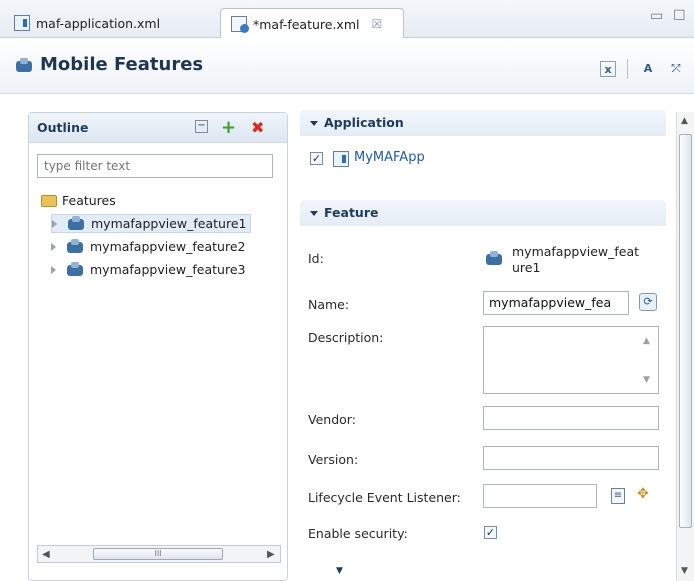 This screenshot has width=694, height=581. What do you see at coordinates (122, 64) in the screenshot?
I see `page-title: Mobile Features` at bounding box center [122, 64].